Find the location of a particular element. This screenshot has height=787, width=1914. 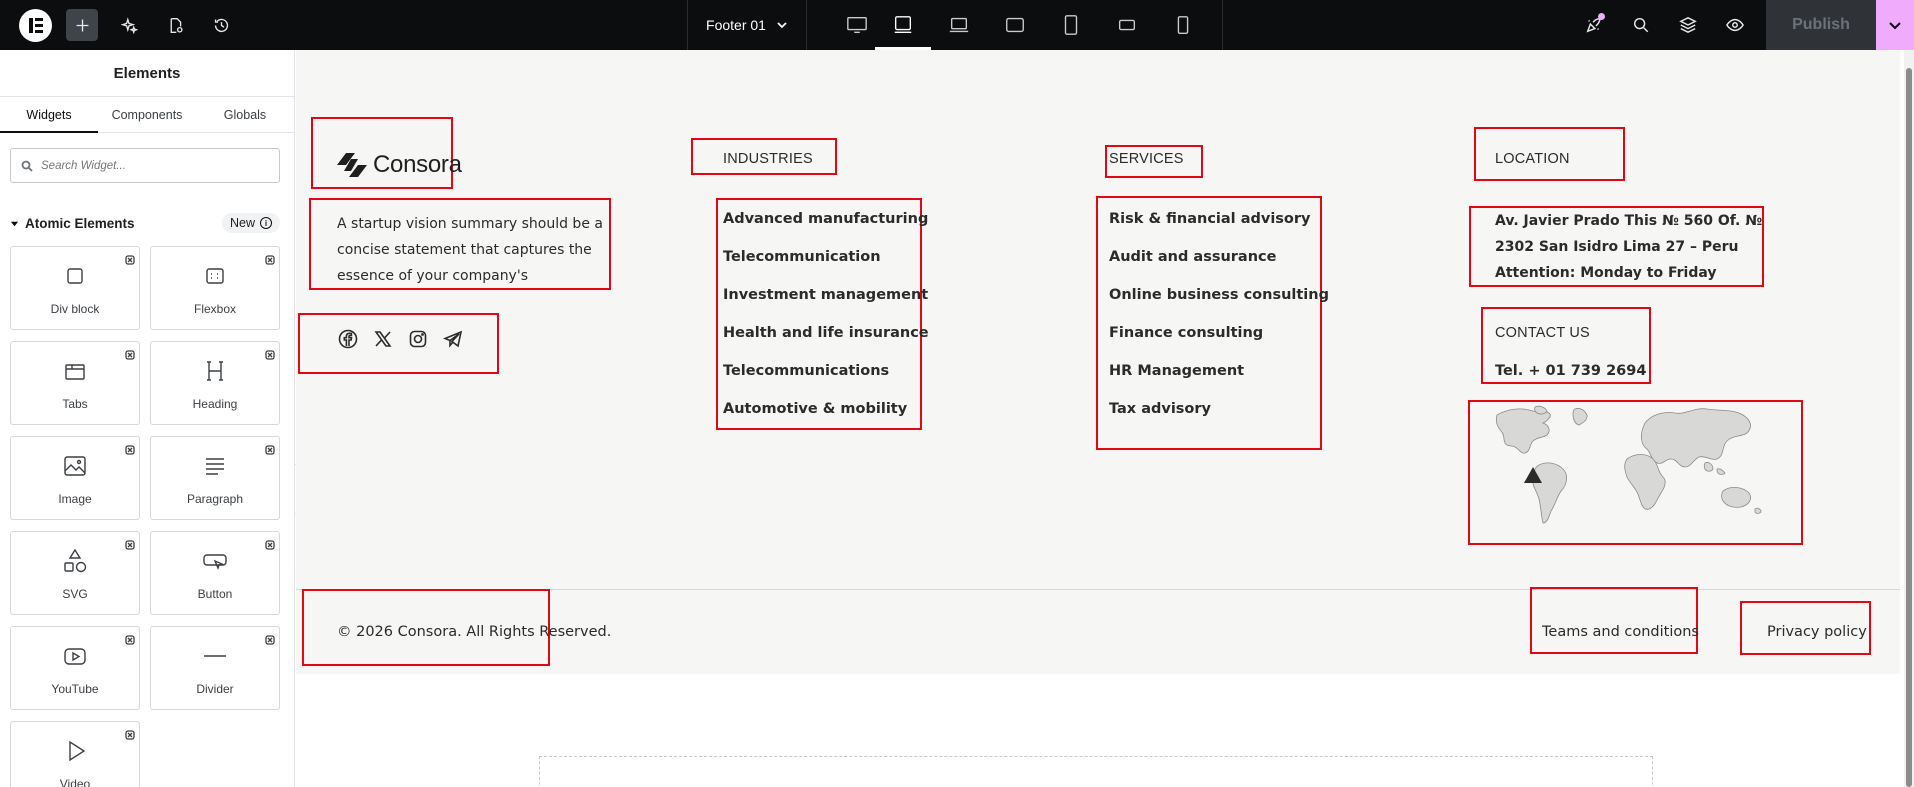

address-line: 2302 San Isidro Lima 27 – Peru is located at coordinates (1617, 247).